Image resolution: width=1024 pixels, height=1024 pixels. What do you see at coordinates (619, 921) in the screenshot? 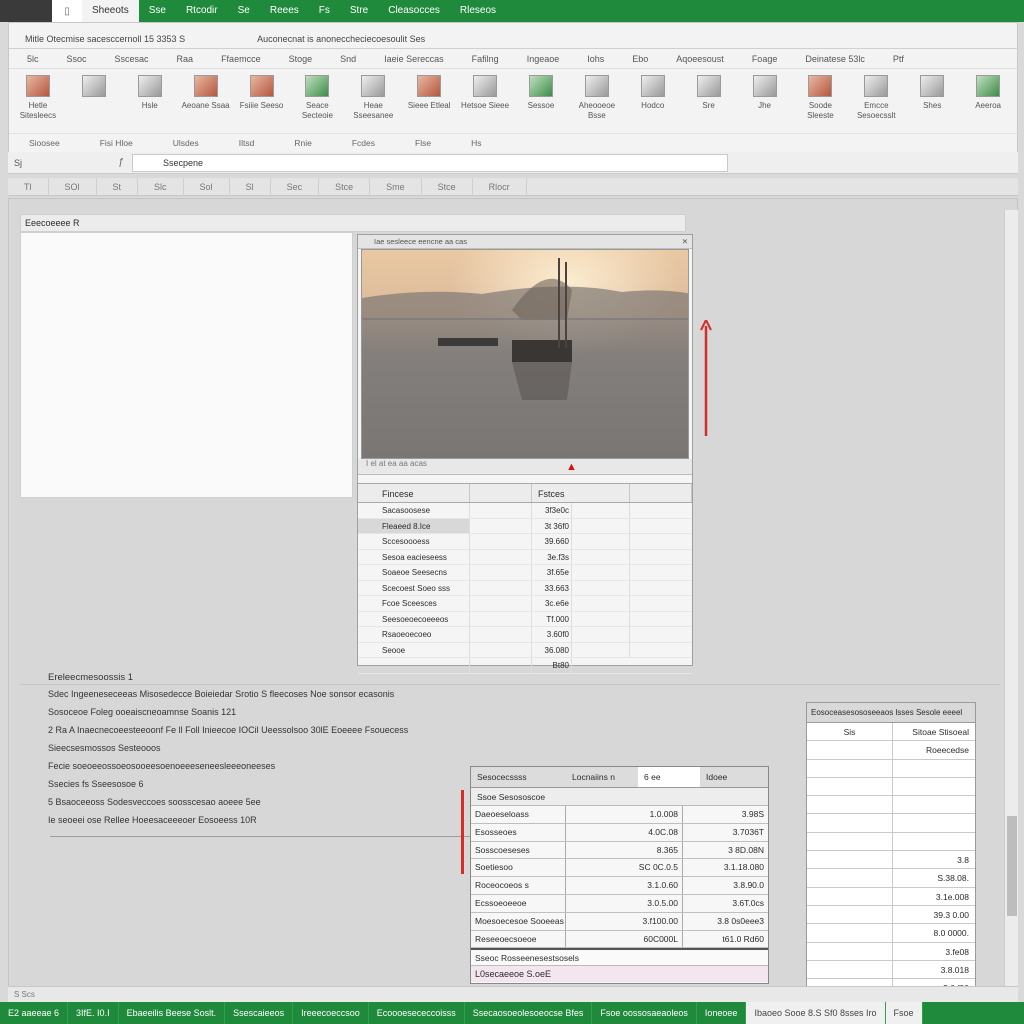
I see `table-row: Moesoecesoe Sooeeas 3.f100.00 3.8 0s0eee3` at bounding box center [619, 921].